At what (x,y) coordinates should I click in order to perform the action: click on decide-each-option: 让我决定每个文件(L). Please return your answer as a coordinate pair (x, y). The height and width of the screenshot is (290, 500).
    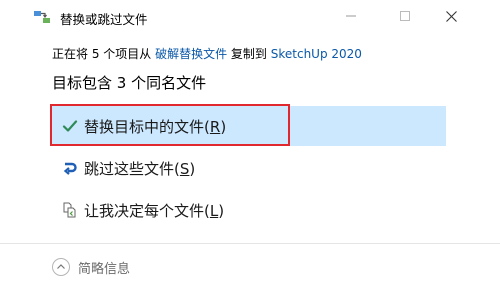
    Looking at the image, I should click on (249, 210).